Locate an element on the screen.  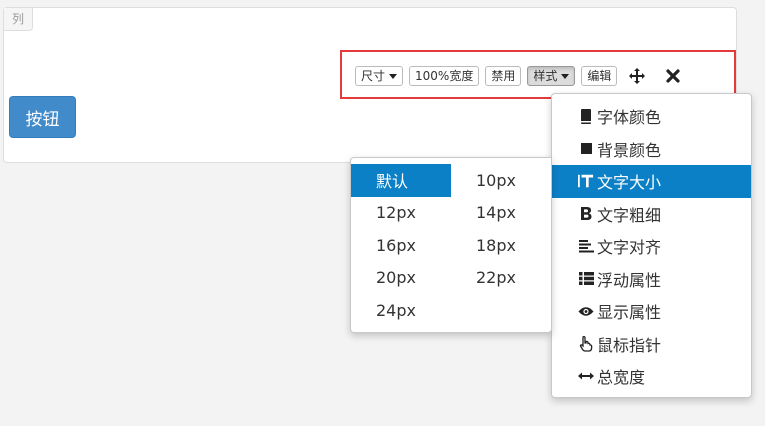
align-left-icon is located at coordinates (586, 246).